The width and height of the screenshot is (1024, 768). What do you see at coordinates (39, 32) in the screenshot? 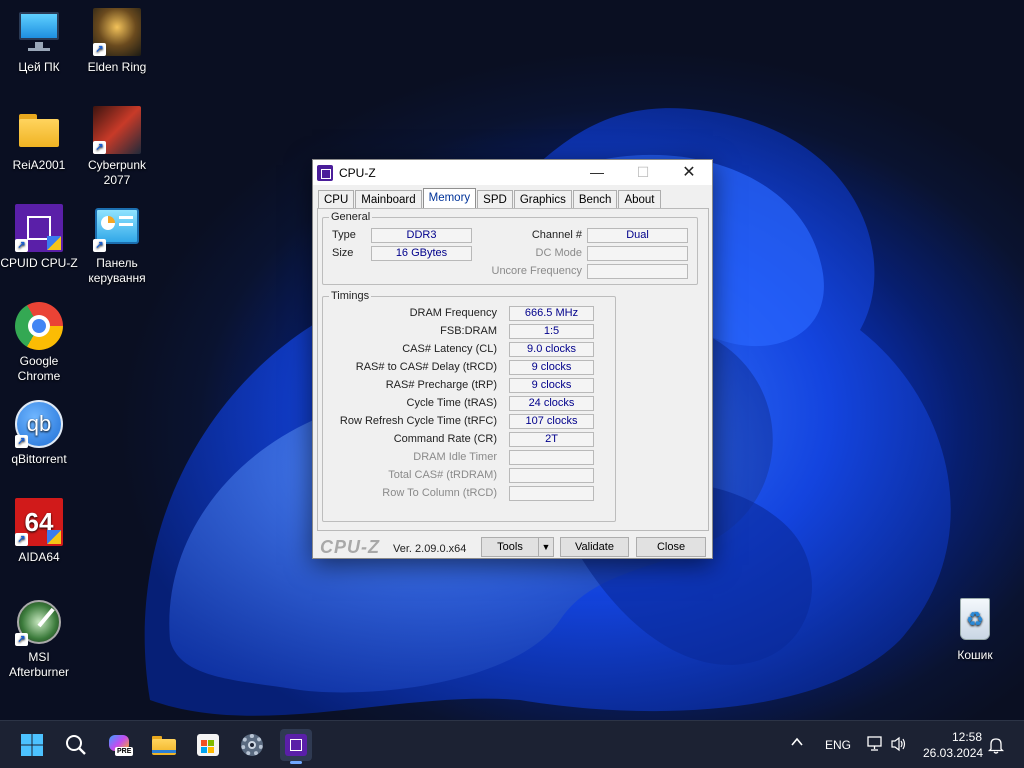
I see `monitor-icon` at bounding box center [39, 32].